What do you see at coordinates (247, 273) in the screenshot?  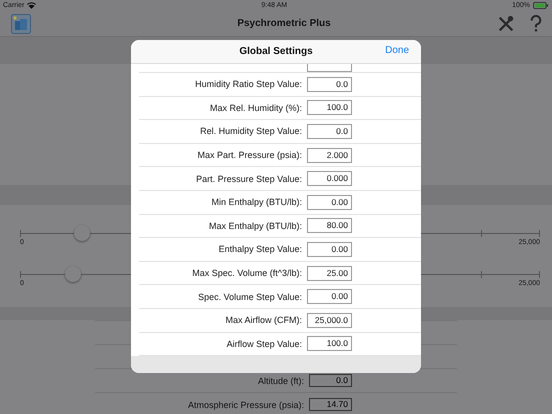 I see `setting-label: Max Spec. Volume (ft^3/lb):` at bounding box center [247, 273].